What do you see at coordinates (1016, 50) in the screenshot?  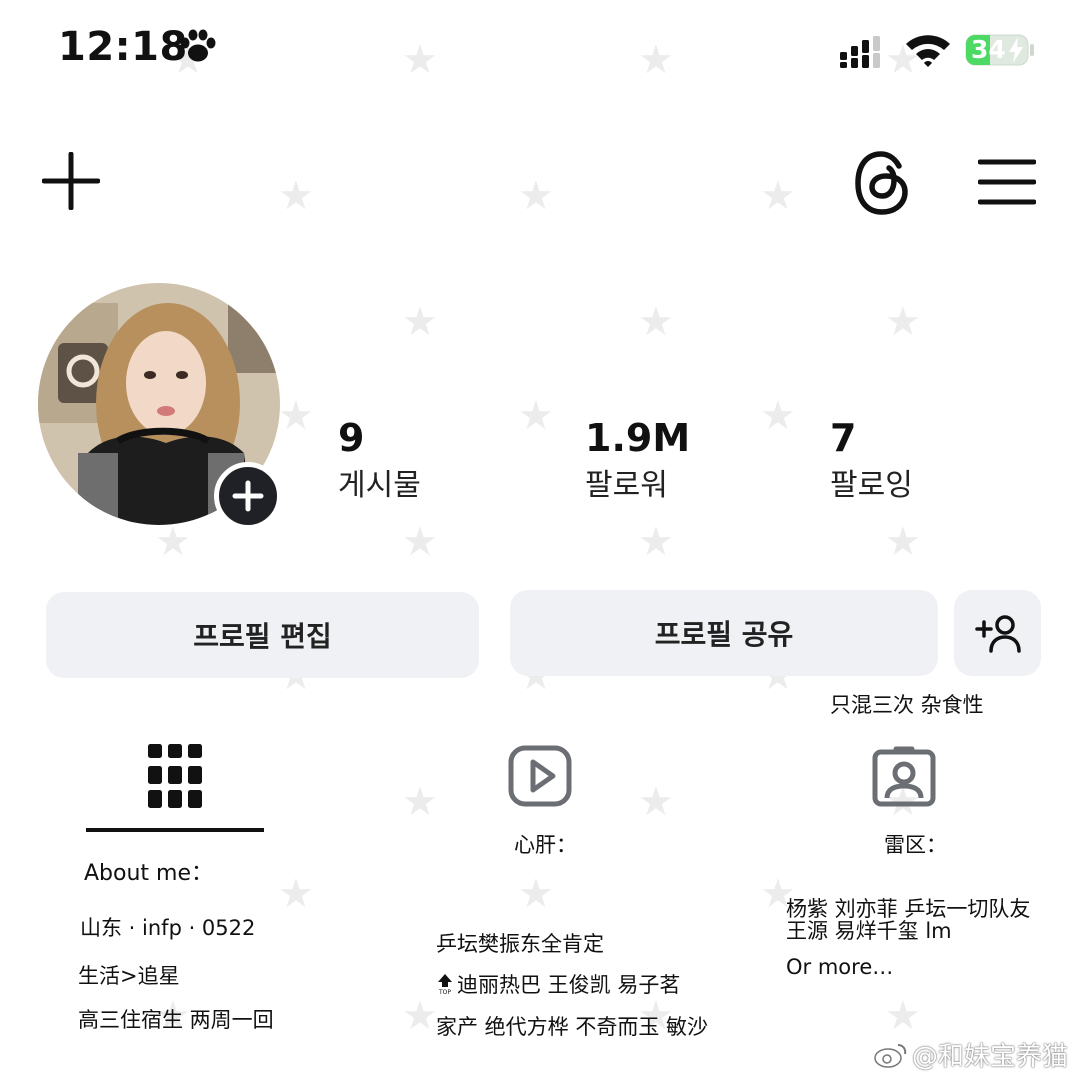 I see `bolt-icon` at bounding box center [1016, 50].